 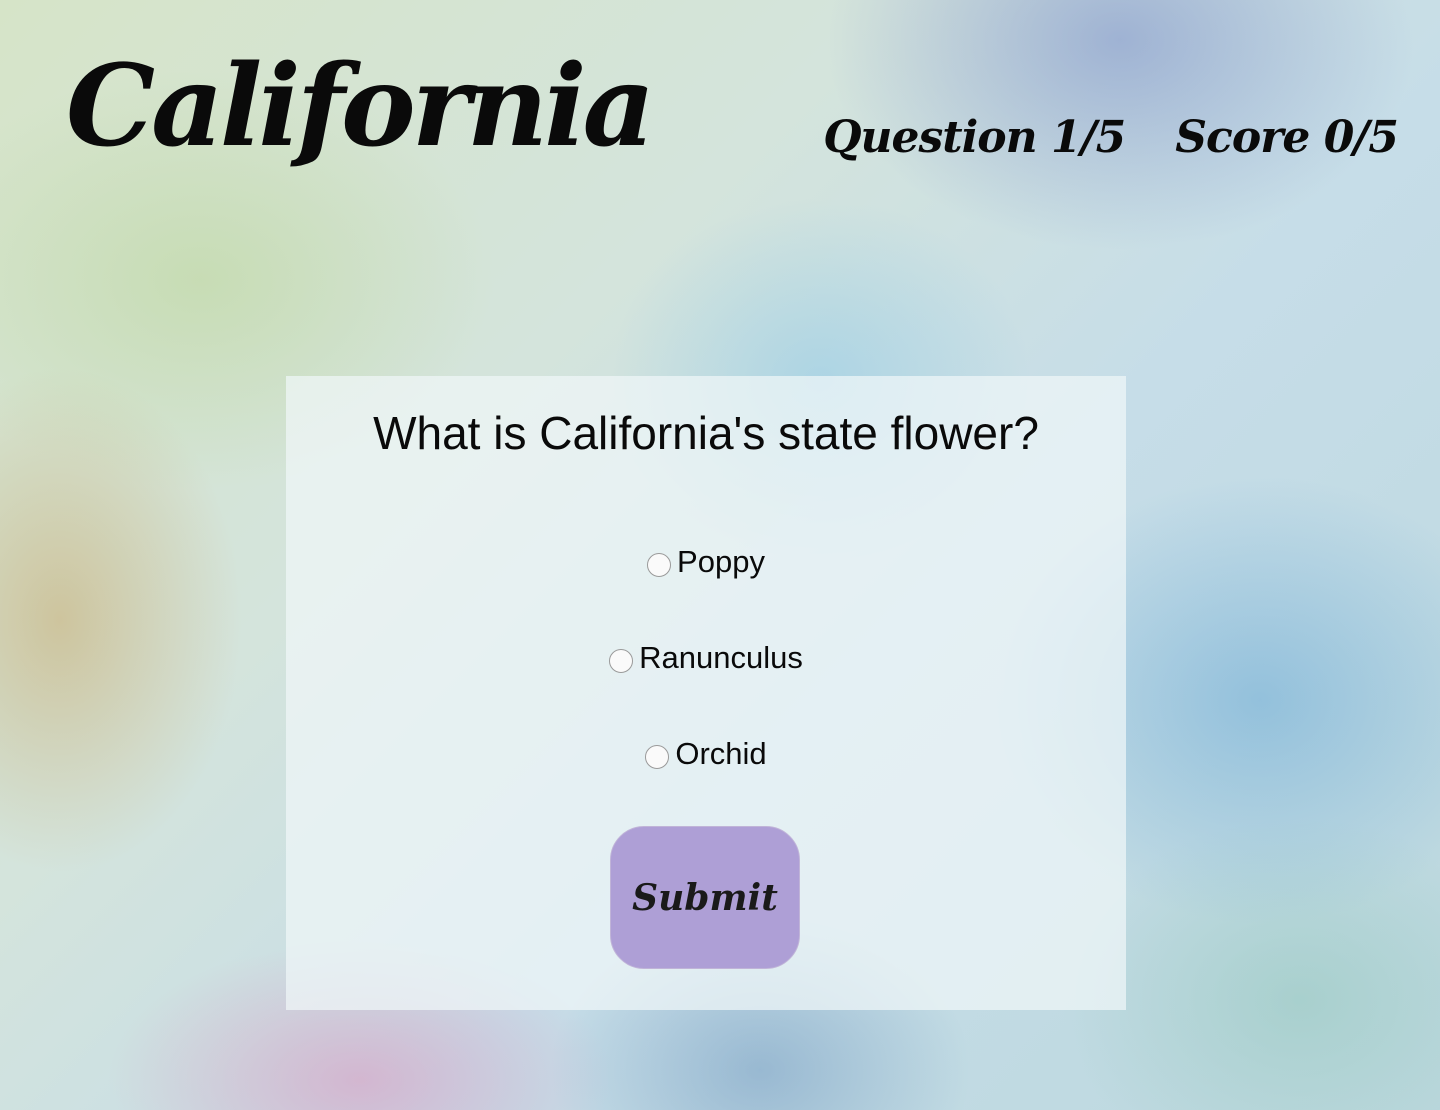 I want to click on quiz-status: Question 1/5 Score 0/5, so click(x=1111, y=137).